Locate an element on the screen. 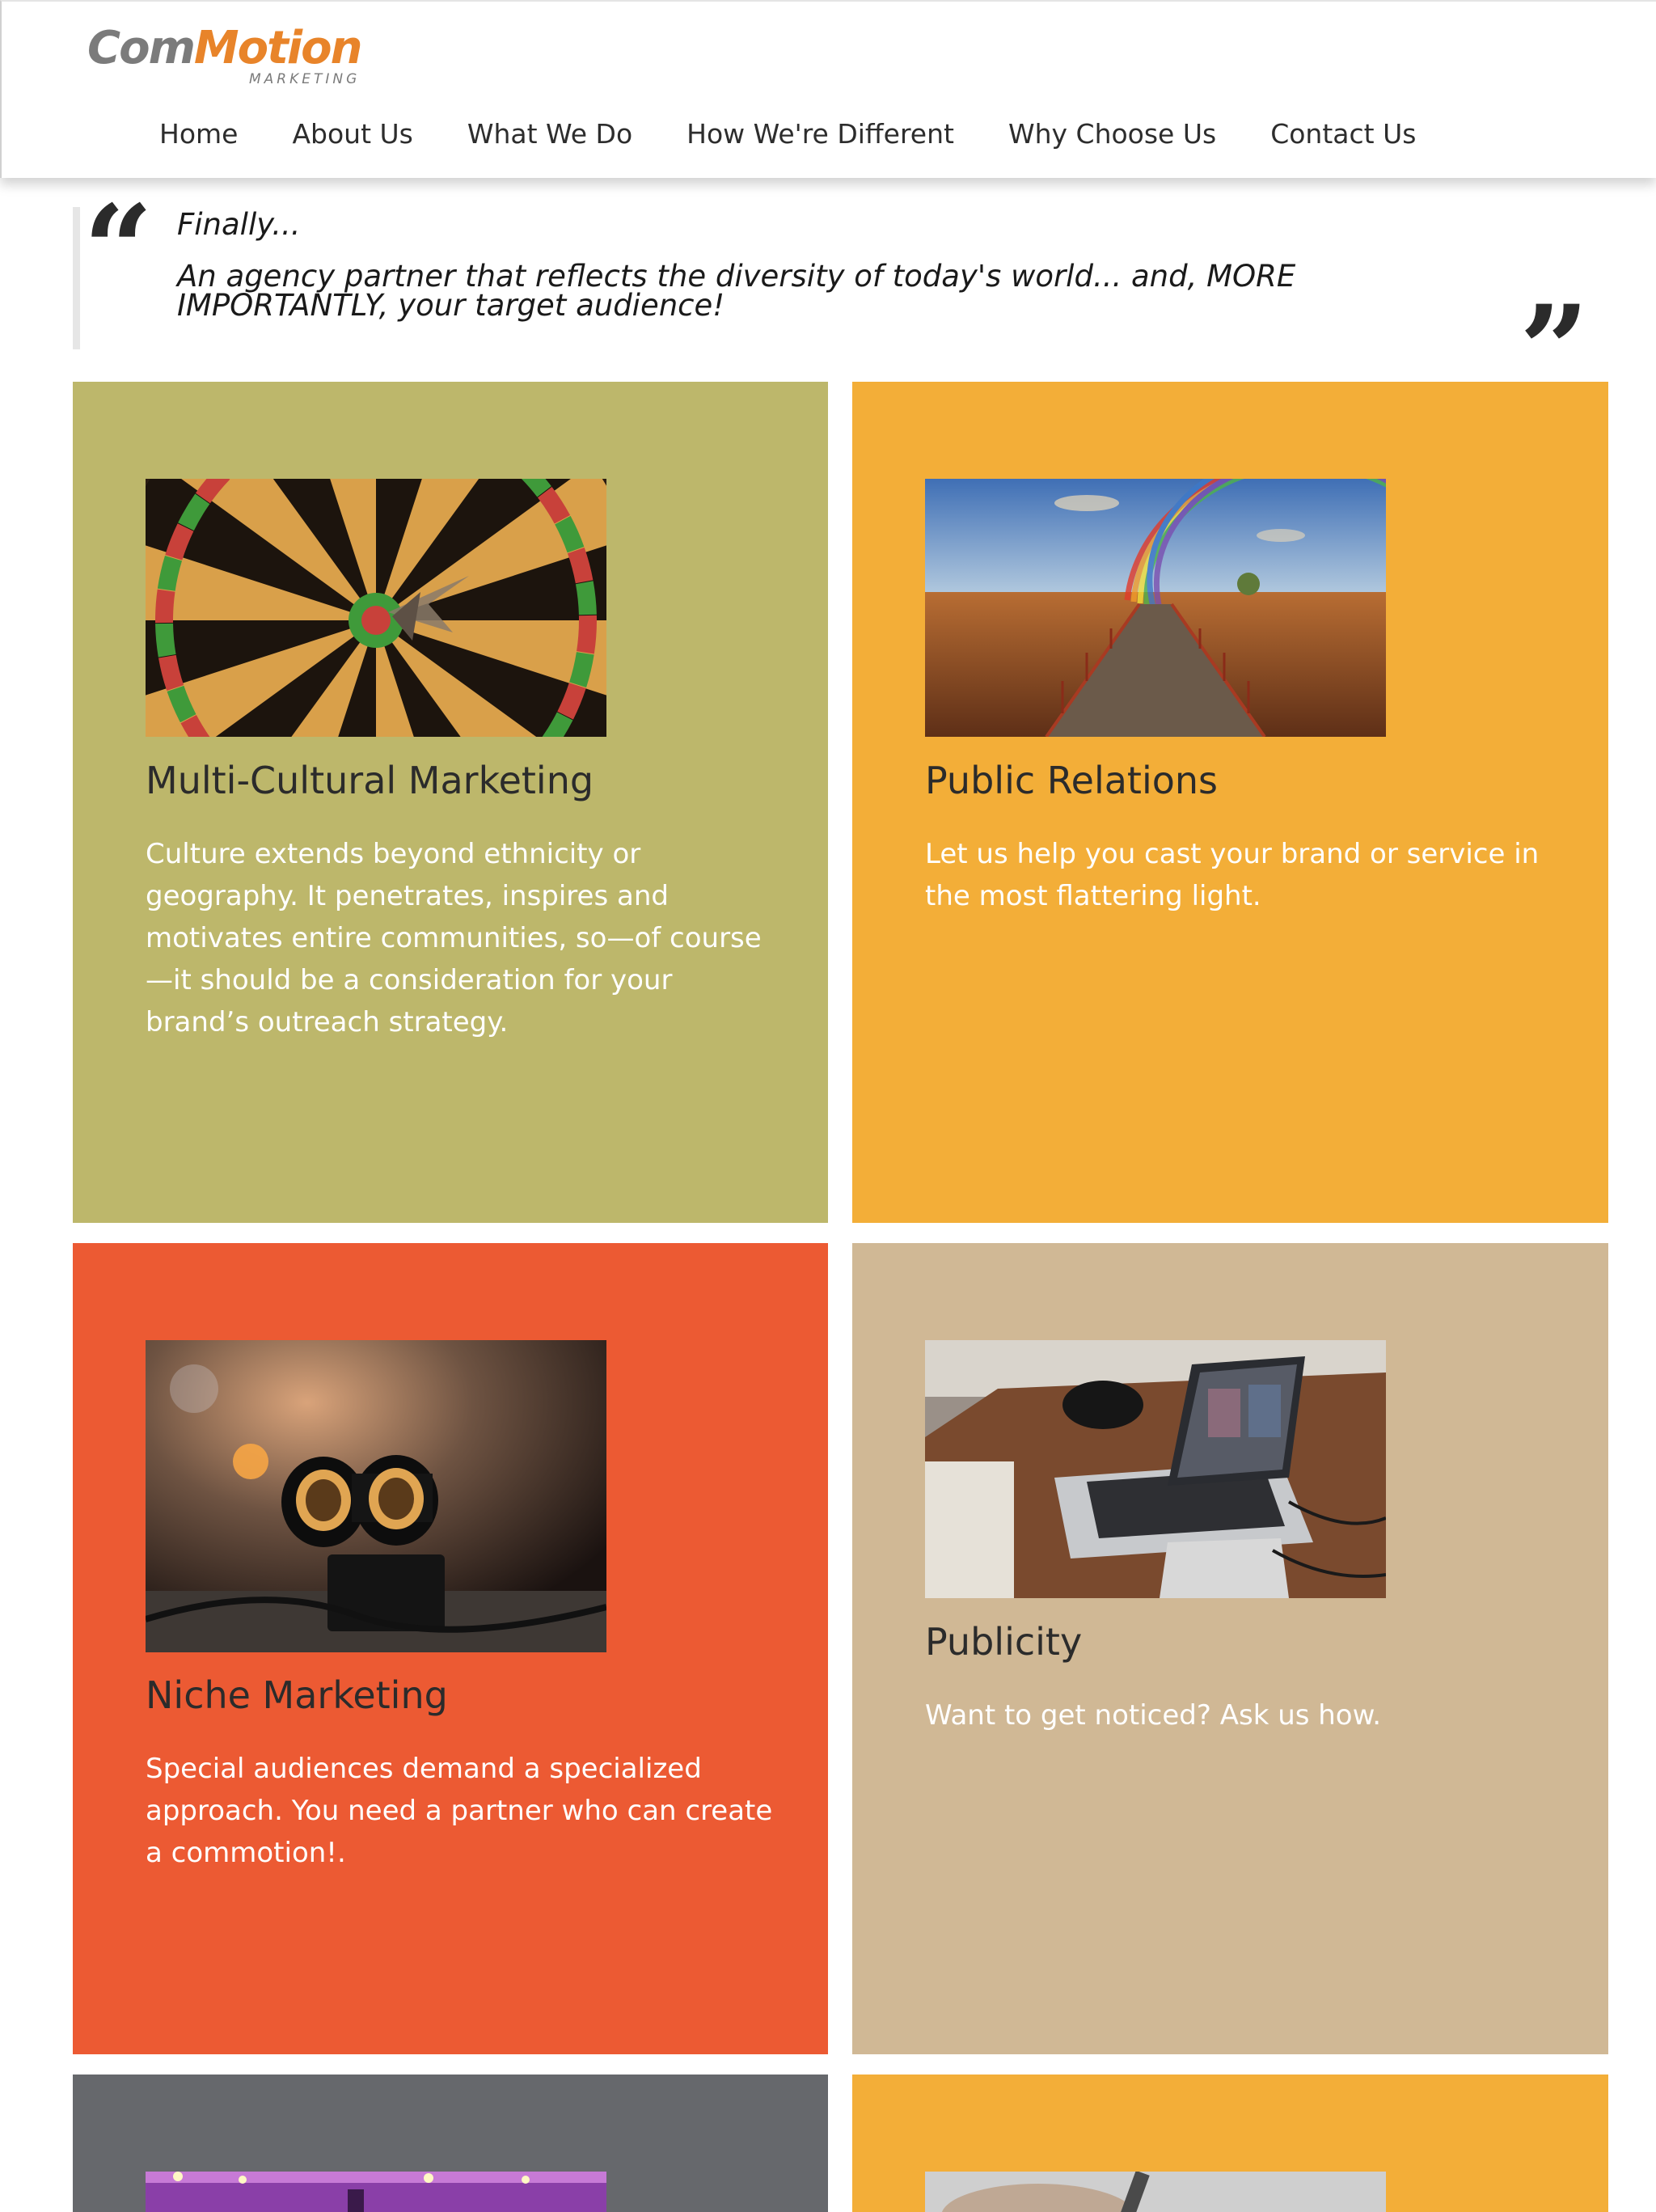  commotion-logo: ComMotion MARKETING is located at coordinates (232, 55).